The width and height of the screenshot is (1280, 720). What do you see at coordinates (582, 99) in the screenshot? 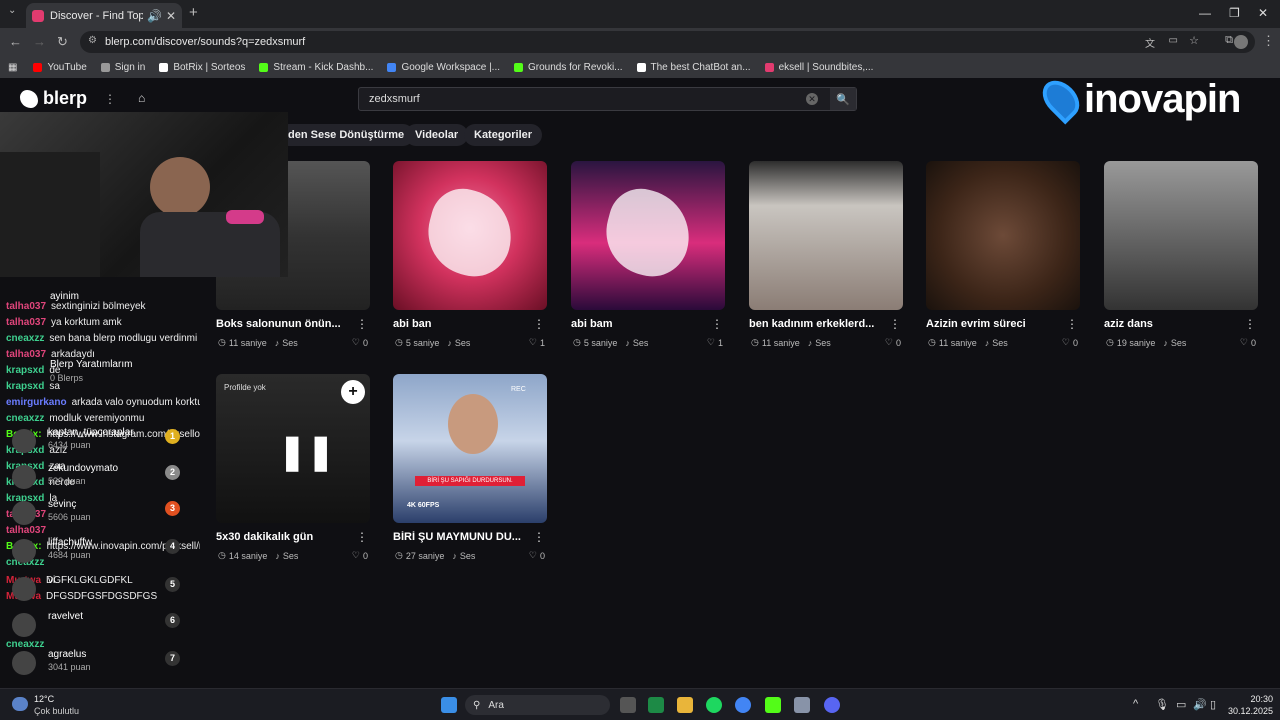
I see `search-input: zedxsmurf` at bounding box center [582, 99].